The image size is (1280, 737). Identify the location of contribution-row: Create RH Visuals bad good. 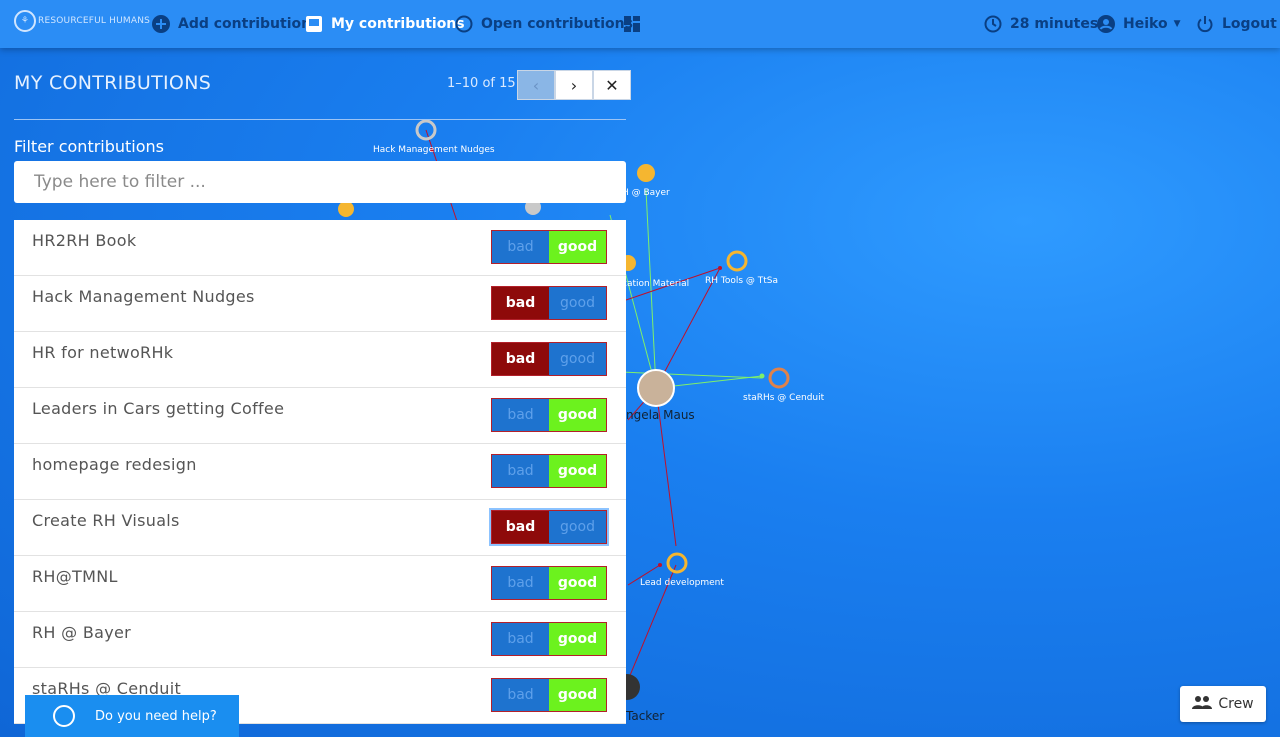
(320, 528).